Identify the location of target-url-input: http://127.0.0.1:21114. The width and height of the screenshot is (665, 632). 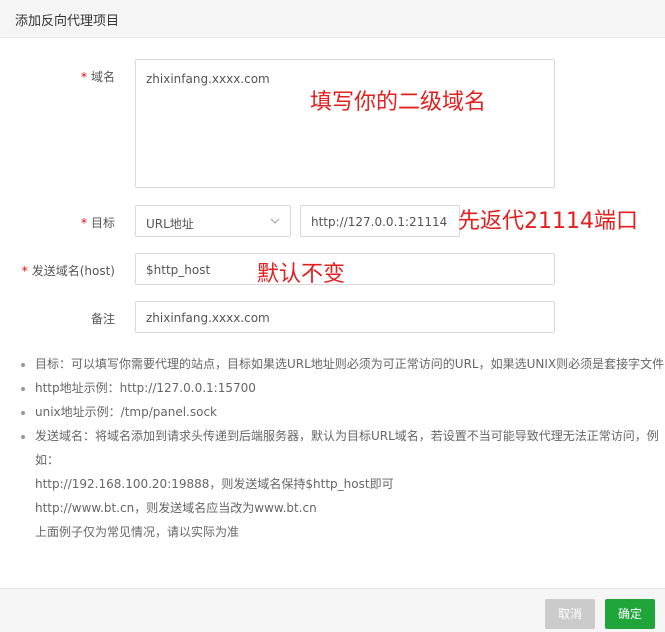
(380, 221).